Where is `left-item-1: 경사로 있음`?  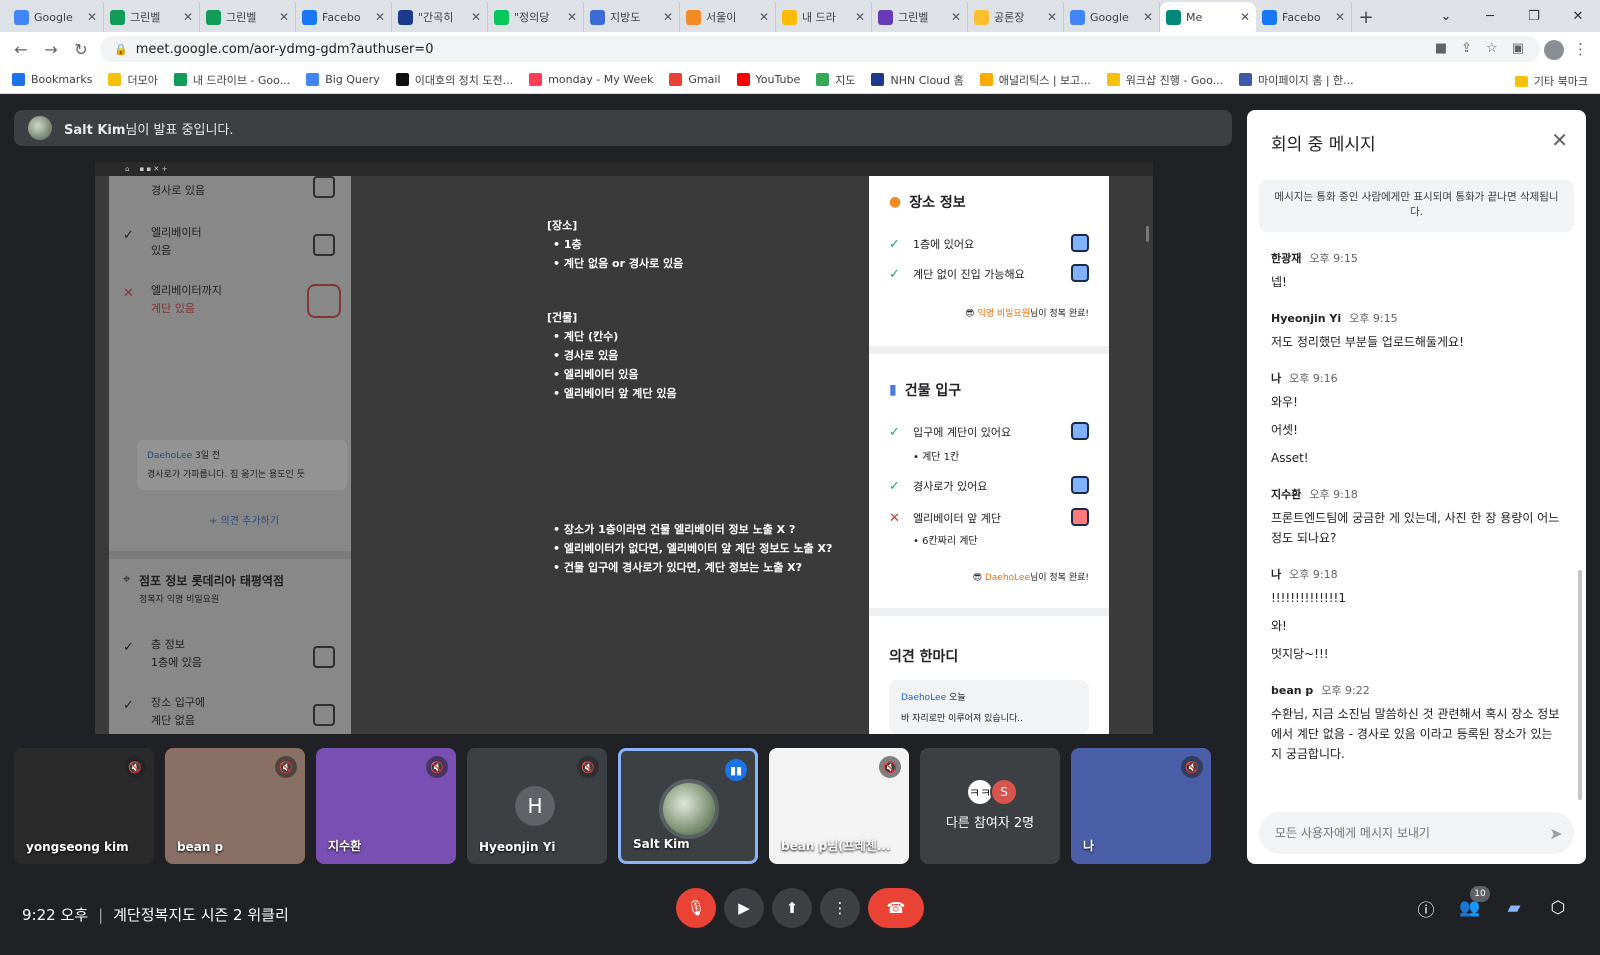
left-item-1: 경사로 있음 is located at coordinates (178, 191).